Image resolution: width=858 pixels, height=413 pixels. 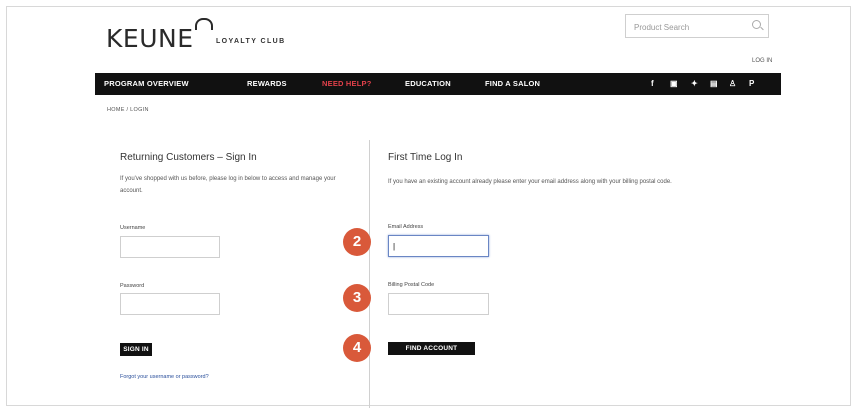 I want to click on twitter-icon: ✦, so click(x=694, y=83).